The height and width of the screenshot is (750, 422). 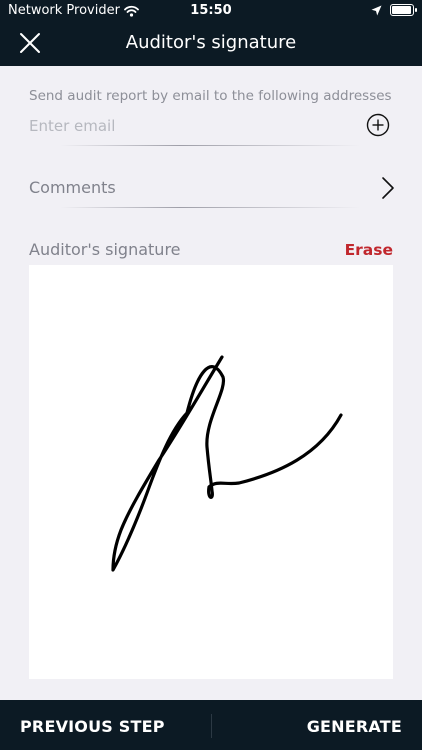 I want to click on battery-level, so click(x=401, y=10).